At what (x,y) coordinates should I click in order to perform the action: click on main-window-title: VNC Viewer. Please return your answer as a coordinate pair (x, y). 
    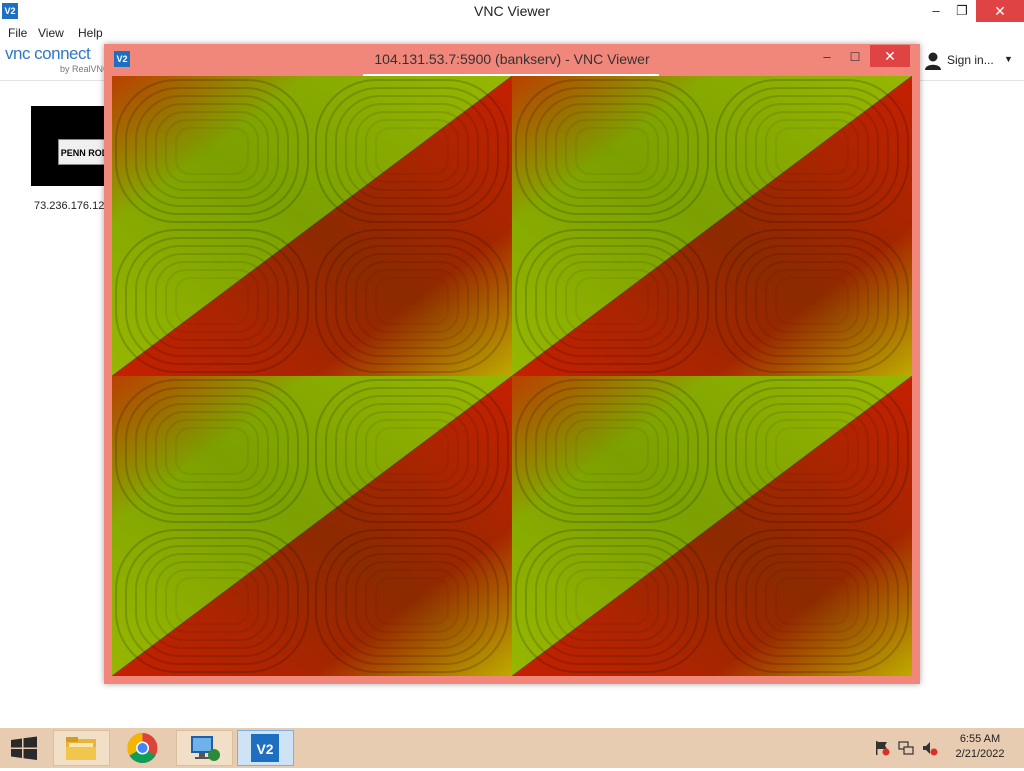
    Looking at the image, I should click on (512, 11).